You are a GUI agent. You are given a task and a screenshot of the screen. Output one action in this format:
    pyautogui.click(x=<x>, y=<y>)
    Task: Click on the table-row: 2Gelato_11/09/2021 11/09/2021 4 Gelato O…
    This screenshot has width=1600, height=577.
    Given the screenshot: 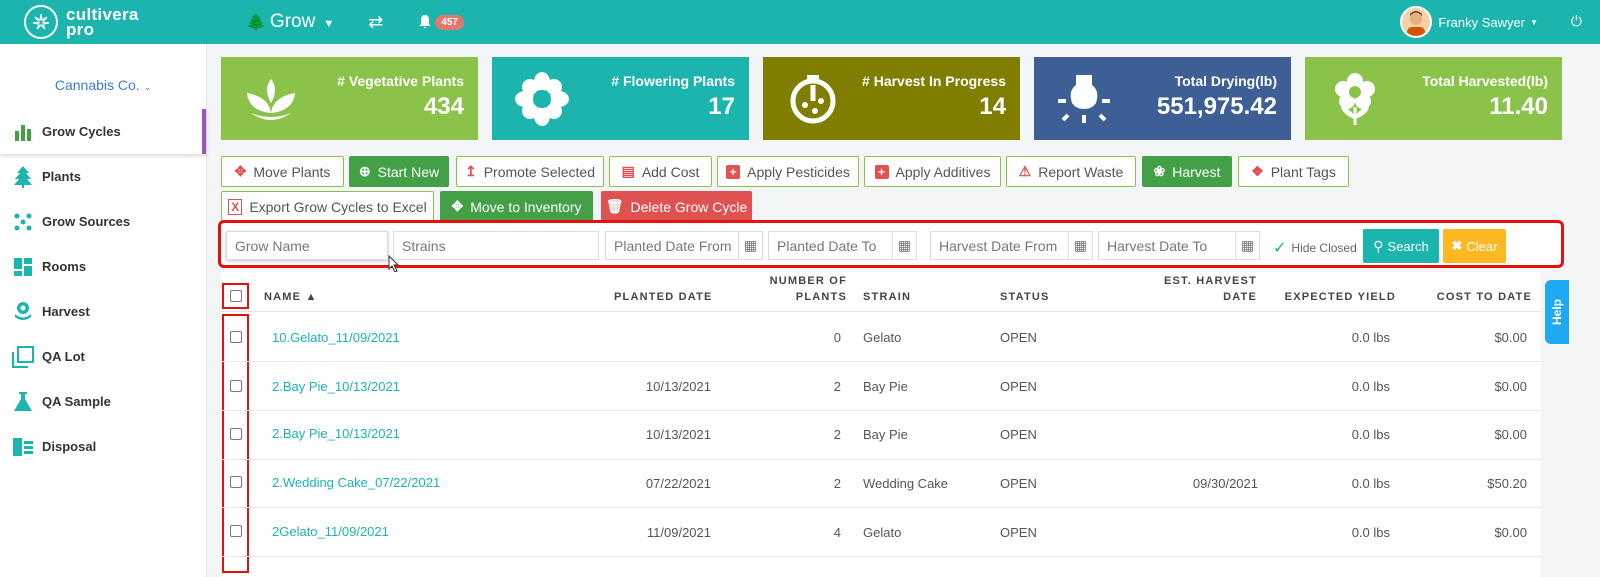 What is the action you would take?
    pyautogui.click(x=881, y=532)
    